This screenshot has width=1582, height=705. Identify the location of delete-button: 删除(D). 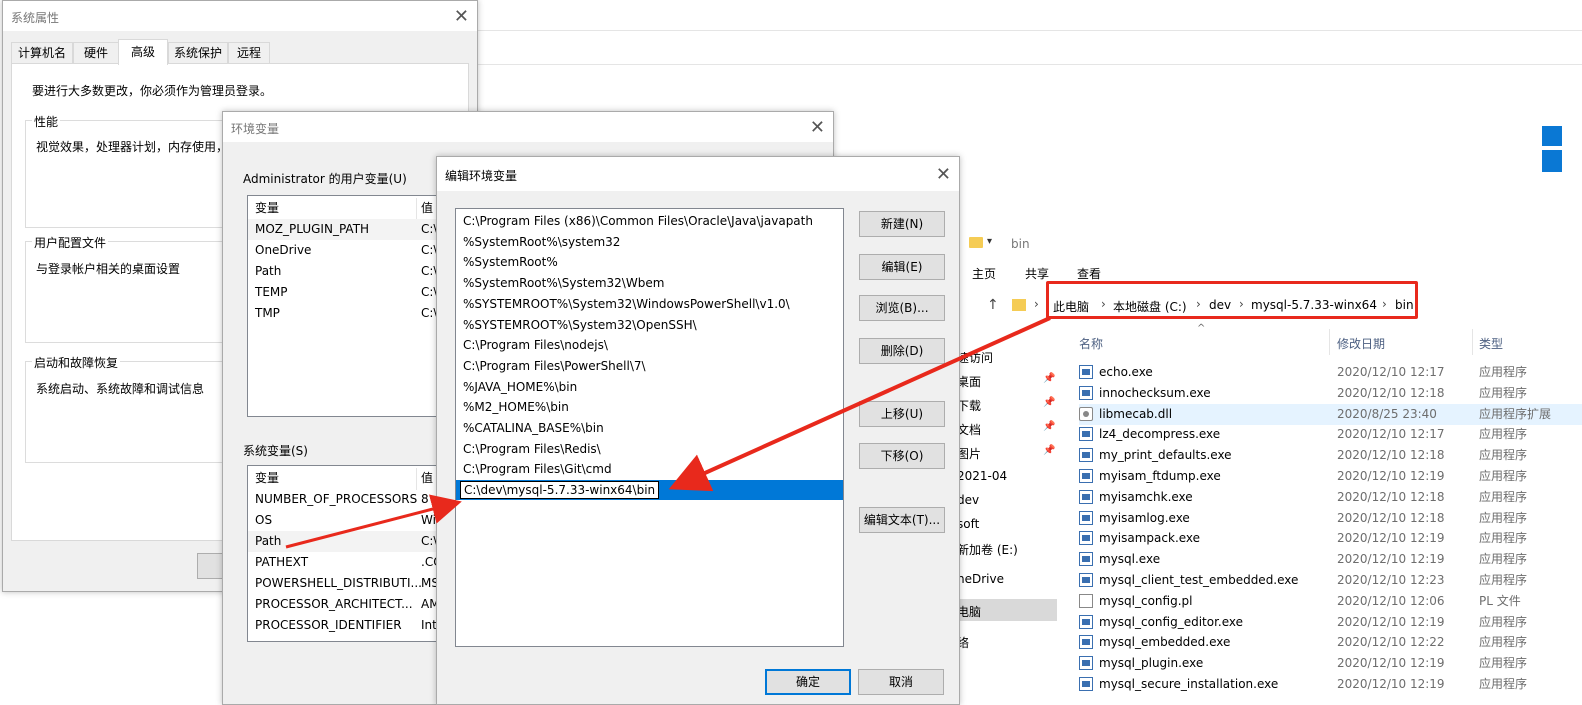
(902, 351).